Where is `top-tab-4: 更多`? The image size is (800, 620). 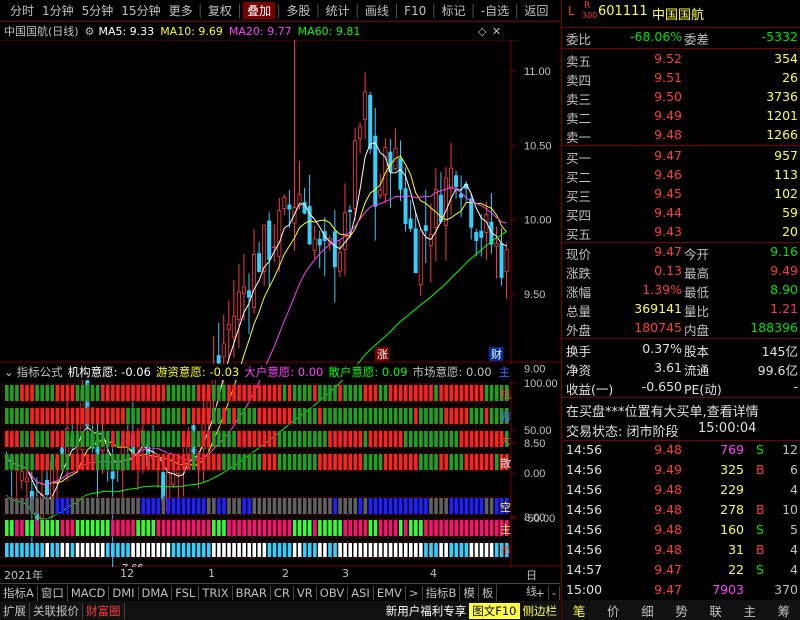
top-tab-4: 更多 is located at coordinates (181, 10).